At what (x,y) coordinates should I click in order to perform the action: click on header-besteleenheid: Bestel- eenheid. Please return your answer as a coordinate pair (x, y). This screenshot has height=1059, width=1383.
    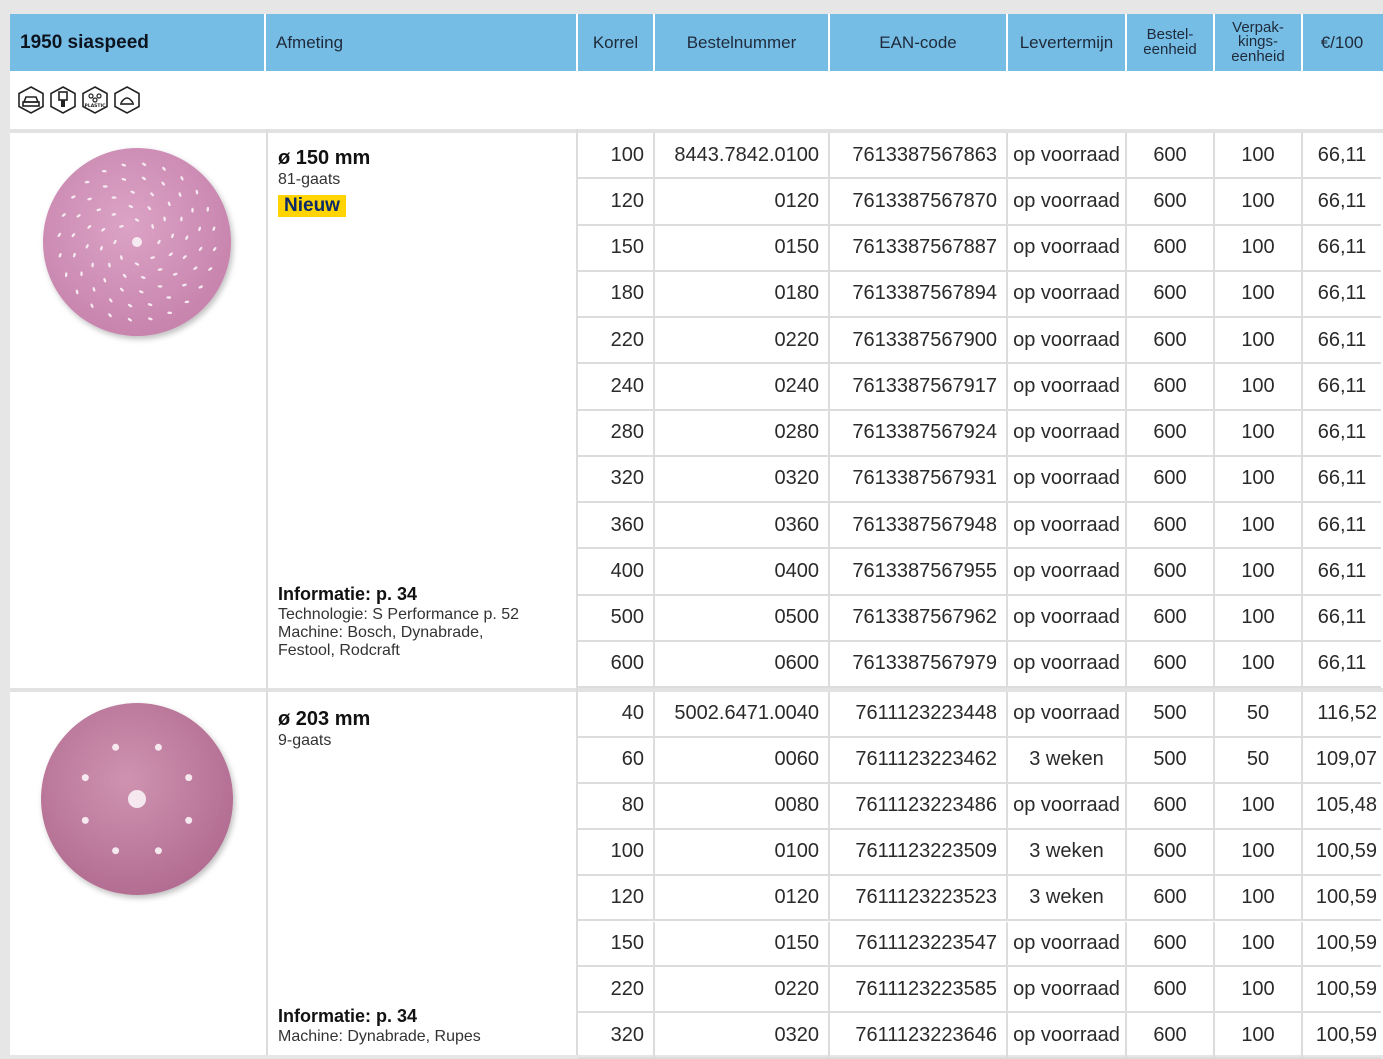
    Looking at the image, I should click on (1171, 42).